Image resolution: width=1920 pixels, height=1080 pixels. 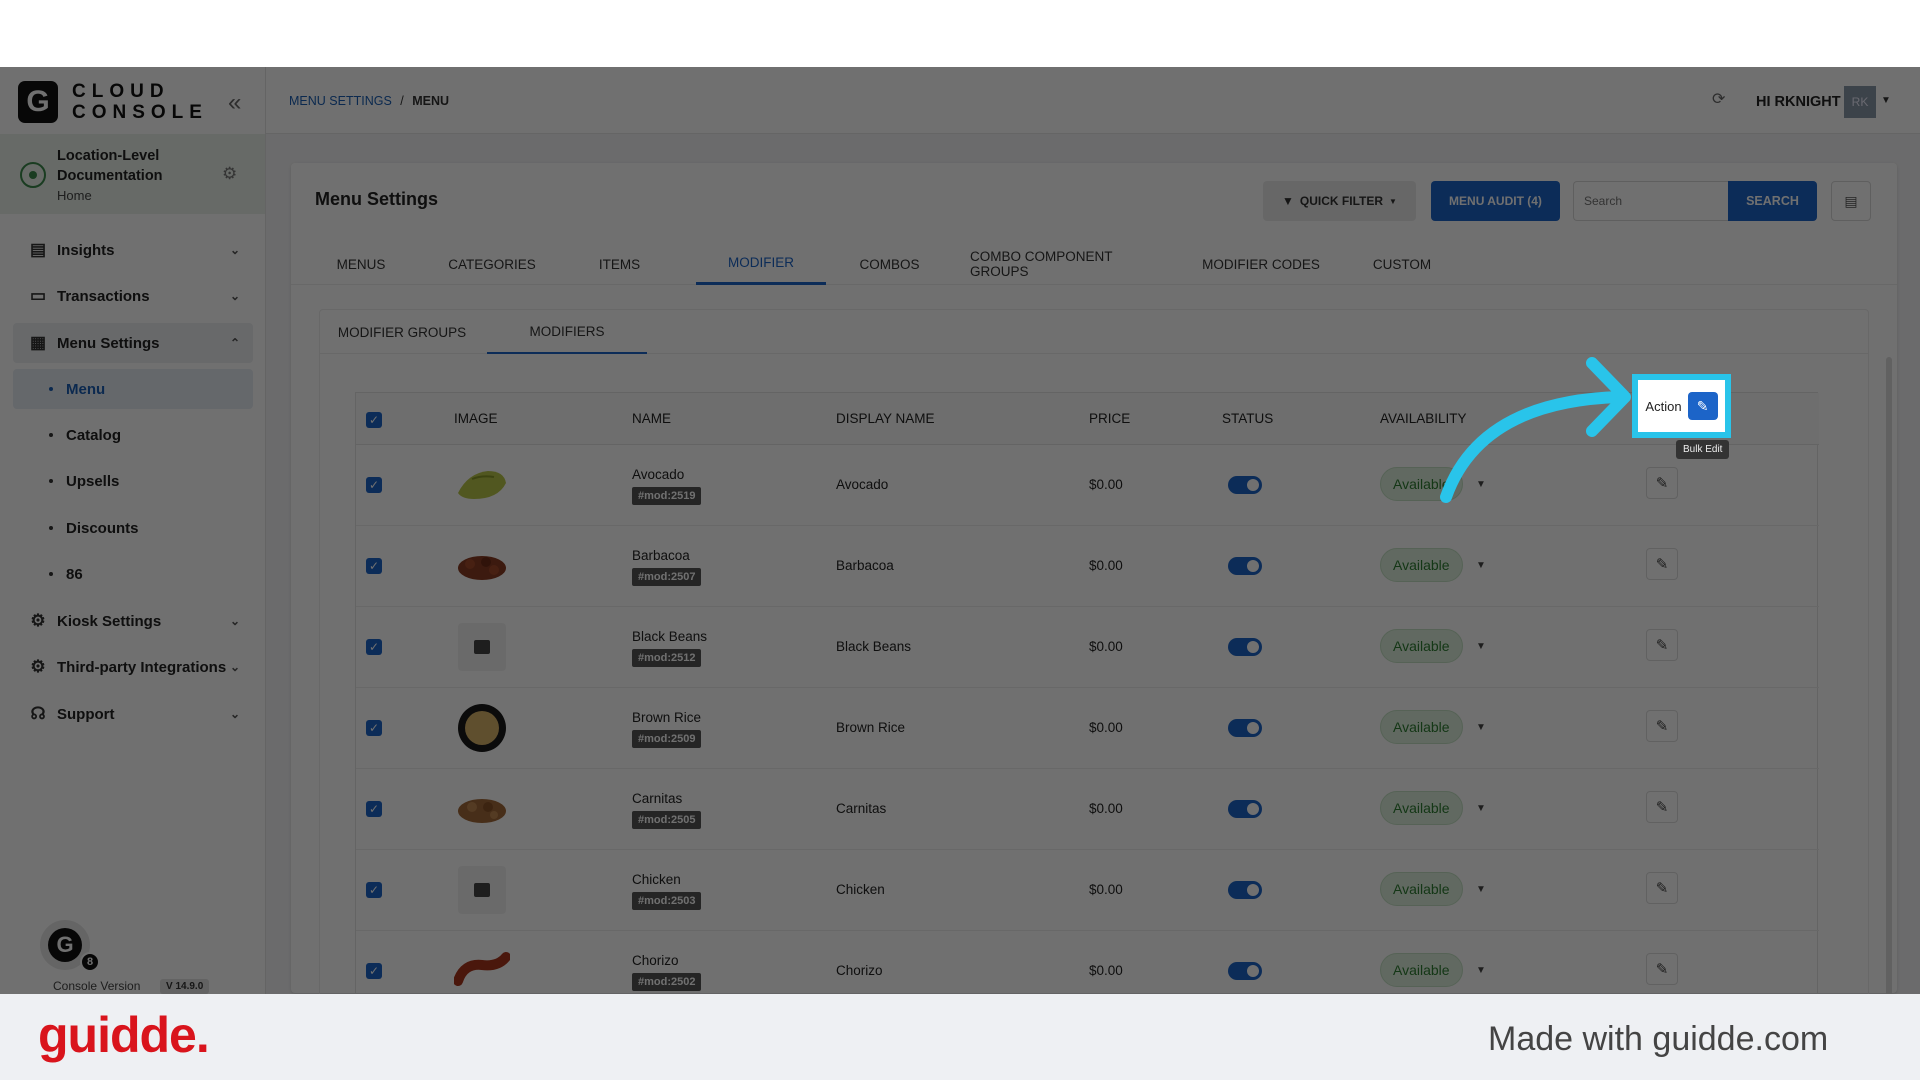 I want to click on sub-item-86: 86, so click(x=132, y=574).